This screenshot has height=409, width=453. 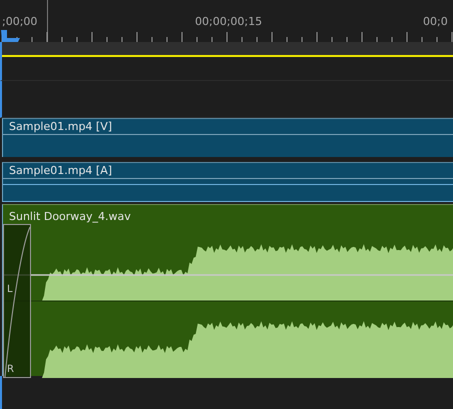 I want to click on clip-name: Sample01.mp4 [A], so click(x=228, y=171).